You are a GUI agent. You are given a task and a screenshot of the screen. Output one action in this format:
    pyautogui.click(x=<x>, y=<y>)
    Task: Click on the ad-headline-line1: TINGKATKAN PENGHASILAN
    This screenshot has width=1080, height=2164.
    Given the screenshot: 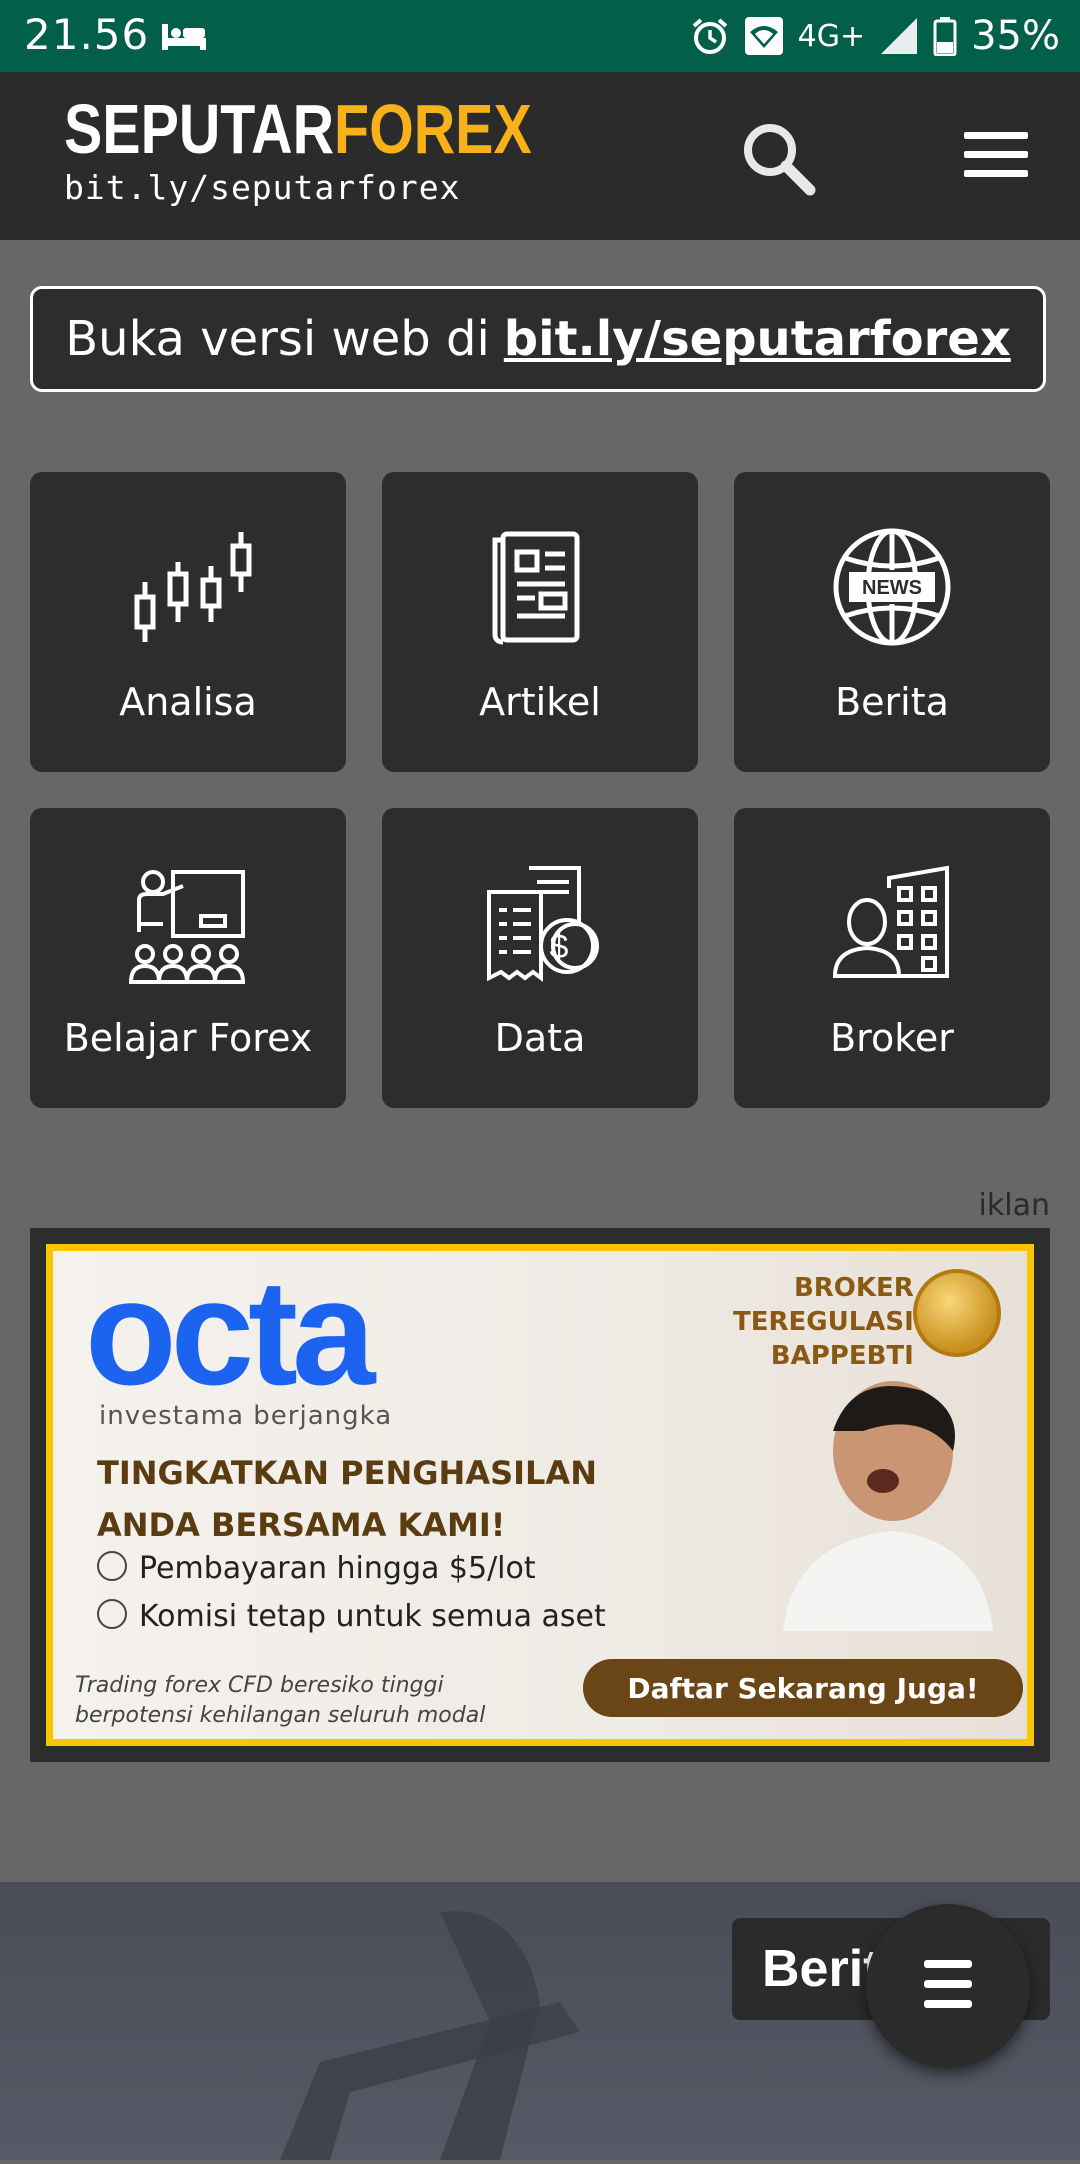 What is the action you would take?
    pyautogui.click(x=347, y=1473)
    